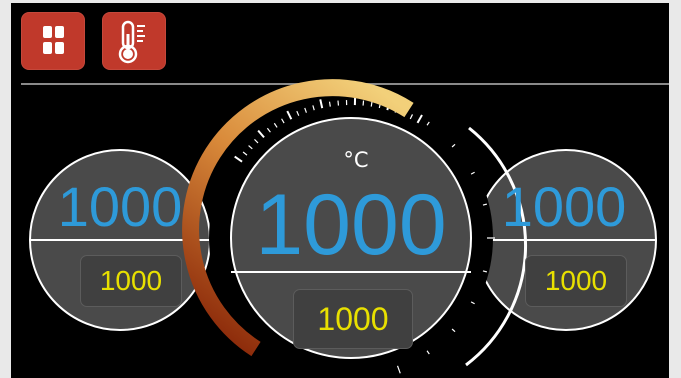 This screenshot has height=378, width=681. I want to click on right-value: 1000, so click(564, 206).